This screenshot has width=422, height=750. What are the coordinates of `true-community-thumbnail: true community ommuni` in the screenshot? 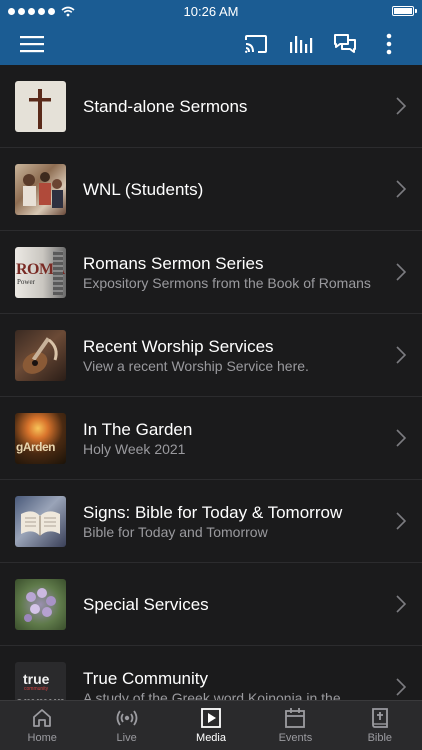 It's located at (40, 681).